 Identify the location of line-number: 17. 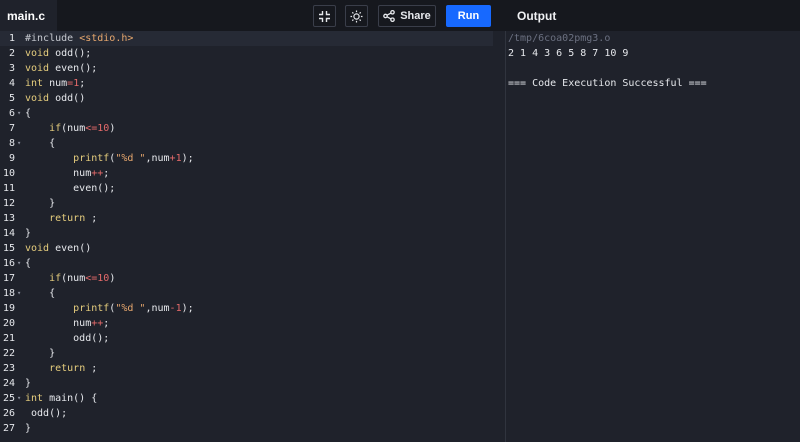
(8, 278).